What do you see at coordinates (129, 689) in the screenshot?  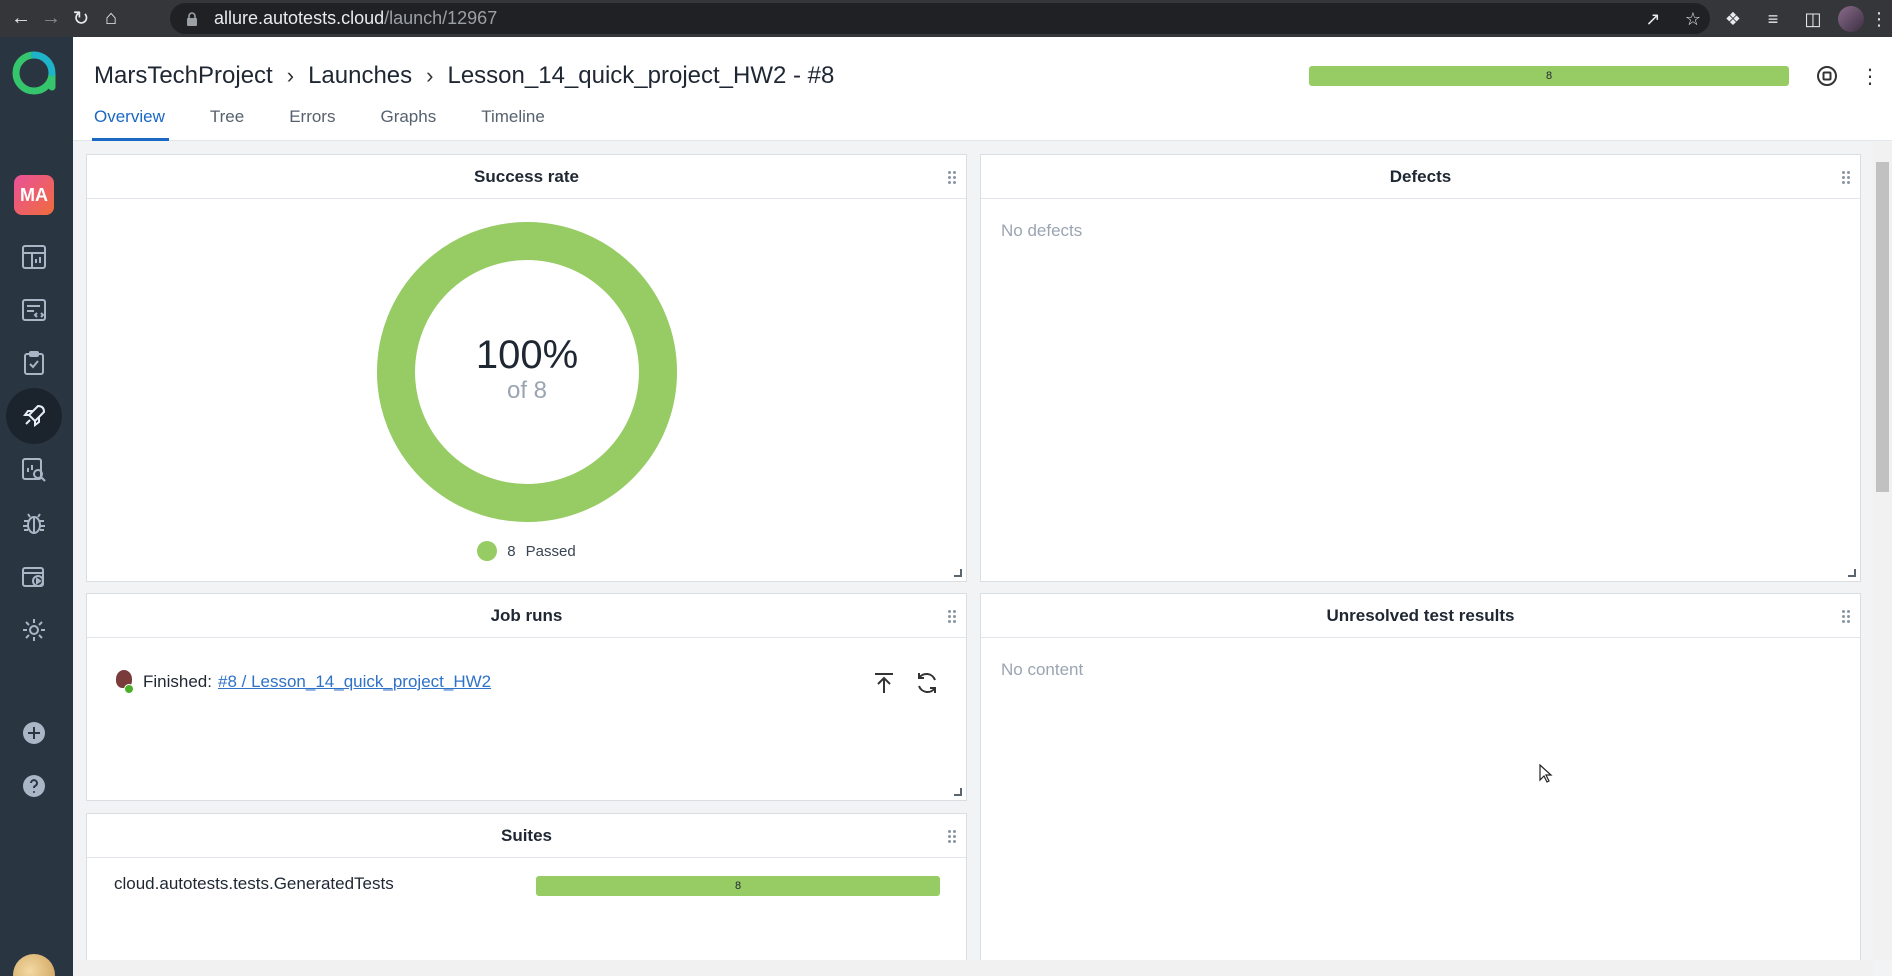 I see `job-status-dot` at bounding box center [129, 689].